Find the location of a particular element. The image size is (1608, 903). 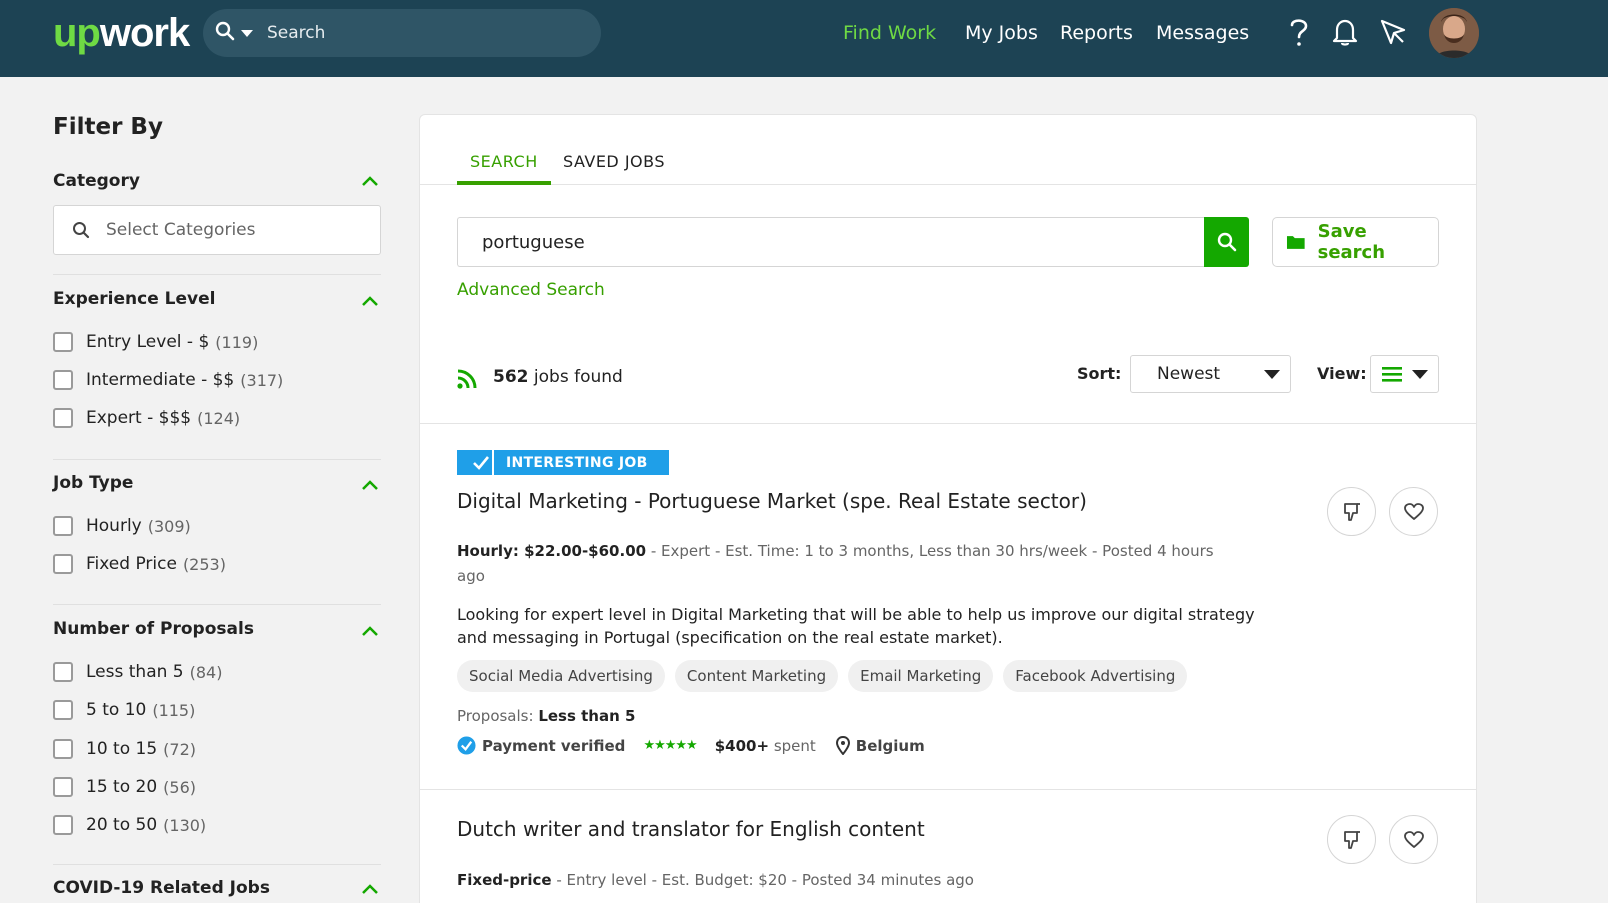

filter-proposals-less-than-5: Less than 5 (84) is located at coordinates (137, 672).